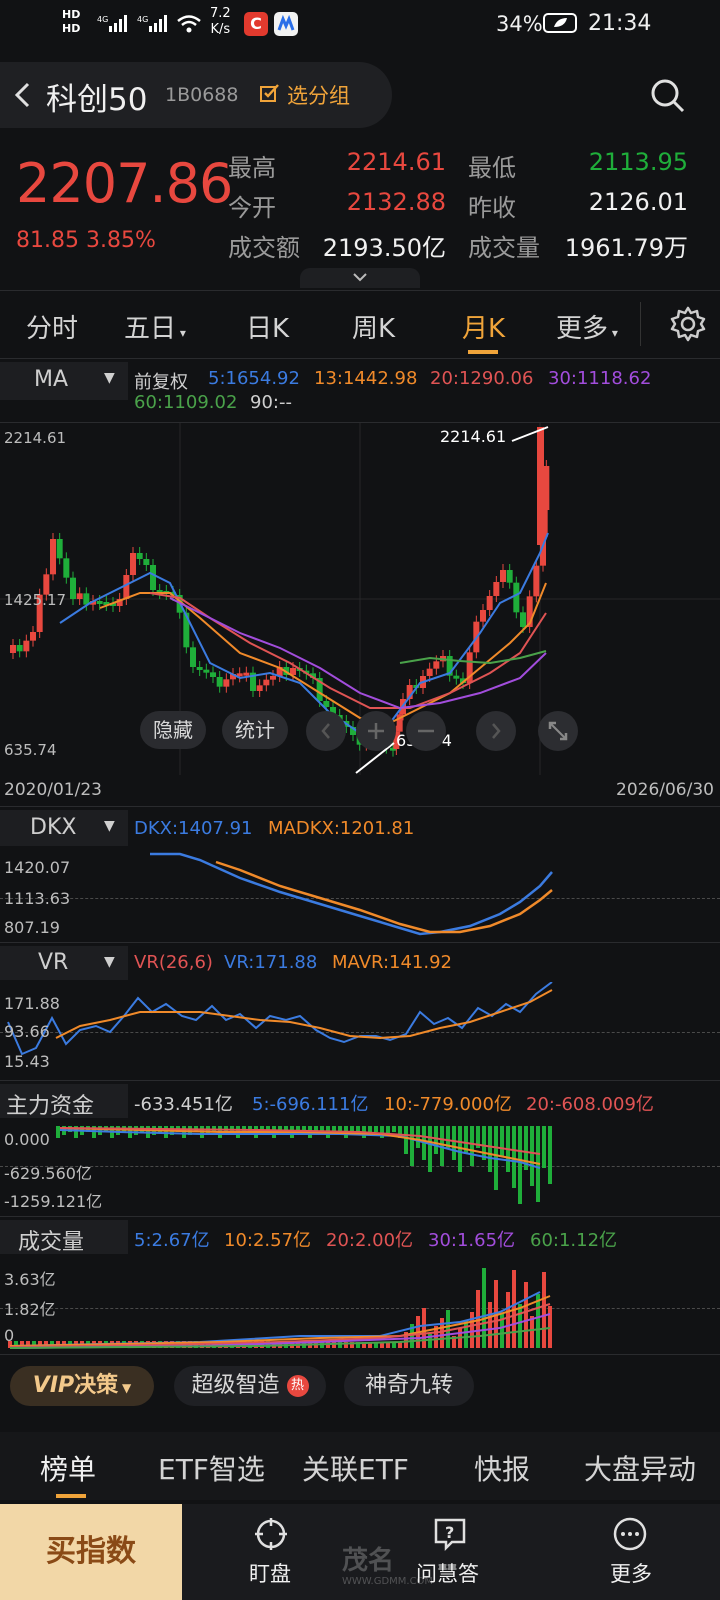 This screenshot has width=720, height=1600. What do you see at coordinates (496, 731) in the screenshot?
I see `scroll-right-button` at bounding box center [496, 731].